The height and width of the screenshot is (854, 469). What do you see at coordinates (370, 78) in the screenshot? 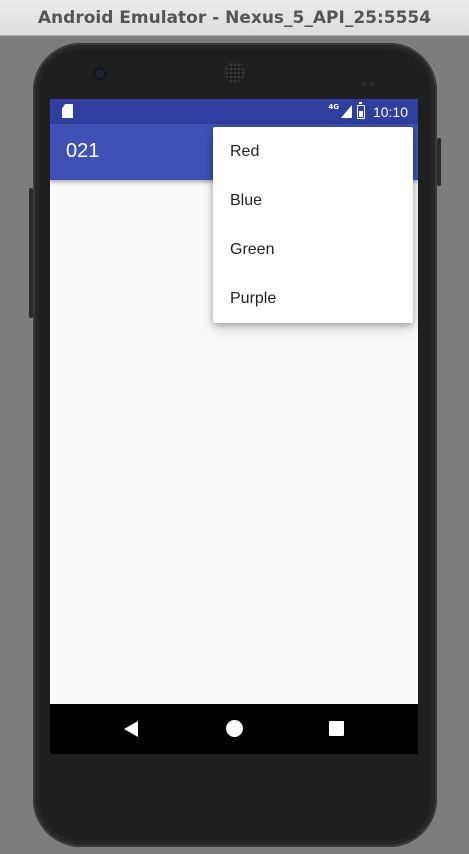
I see `proximity-sensors` at bounding box center [370, 78].